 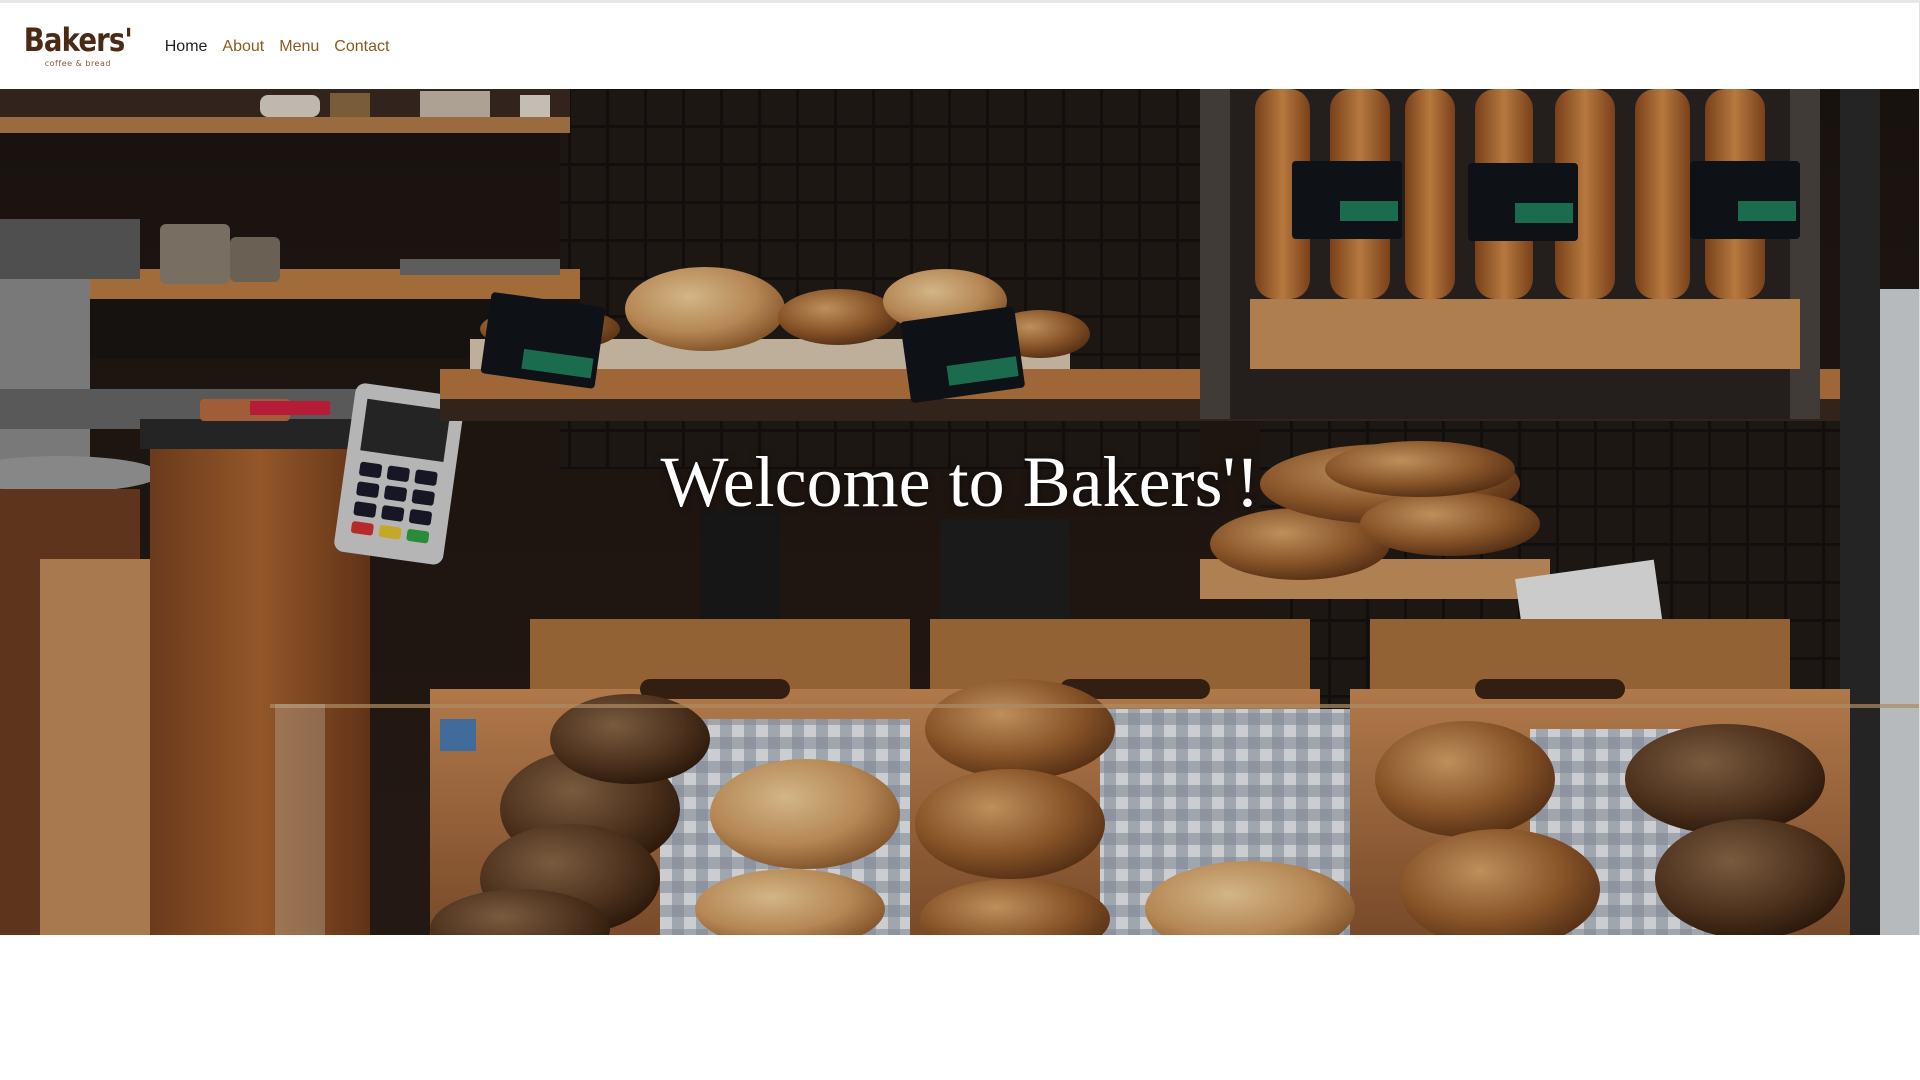 I want to click on nav-links: Home About Menu Contact, so click(x=285, y=47).